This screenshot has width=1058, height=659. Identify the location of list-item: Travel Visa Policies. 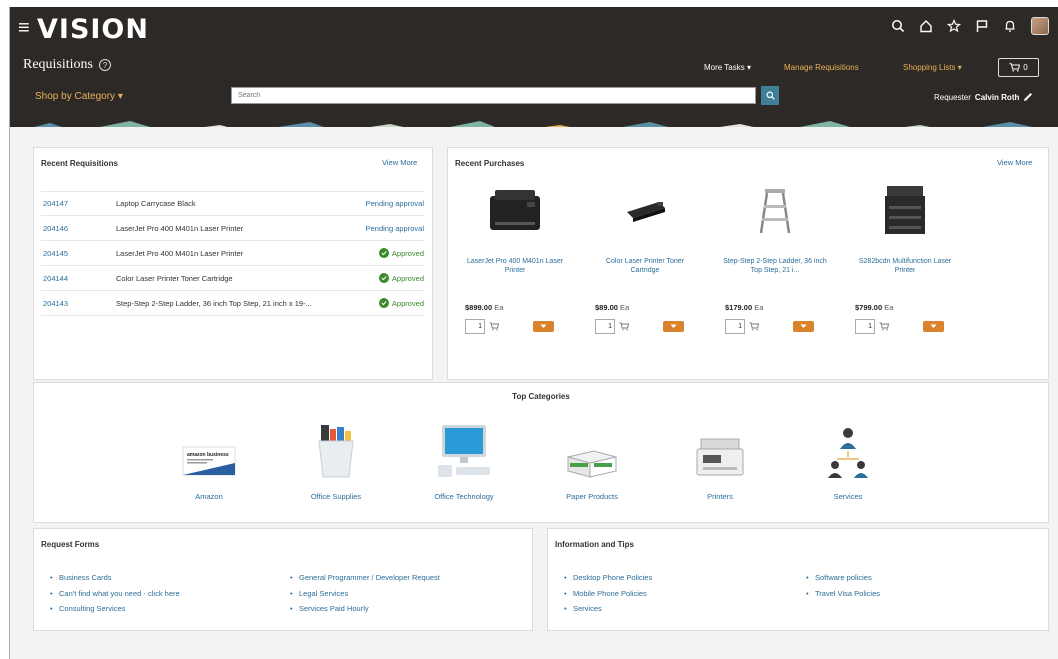
(843, 594).